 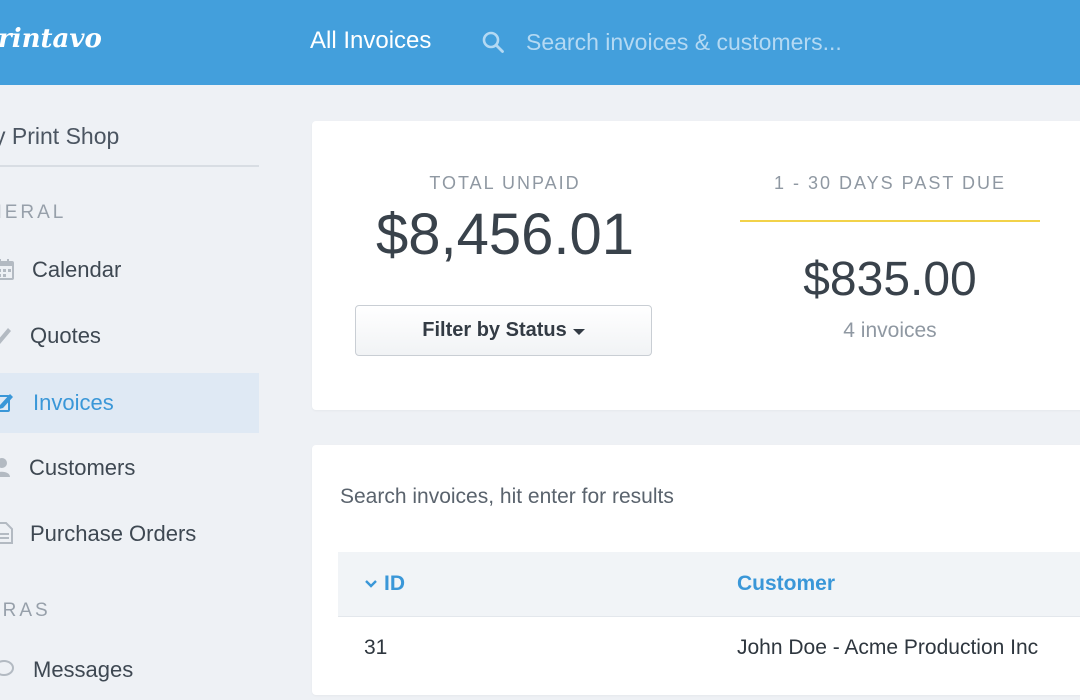 What do you see at coordinates (6, 403) in the screenshot?
I see `edit-icon` at bounding box center [6, 403].